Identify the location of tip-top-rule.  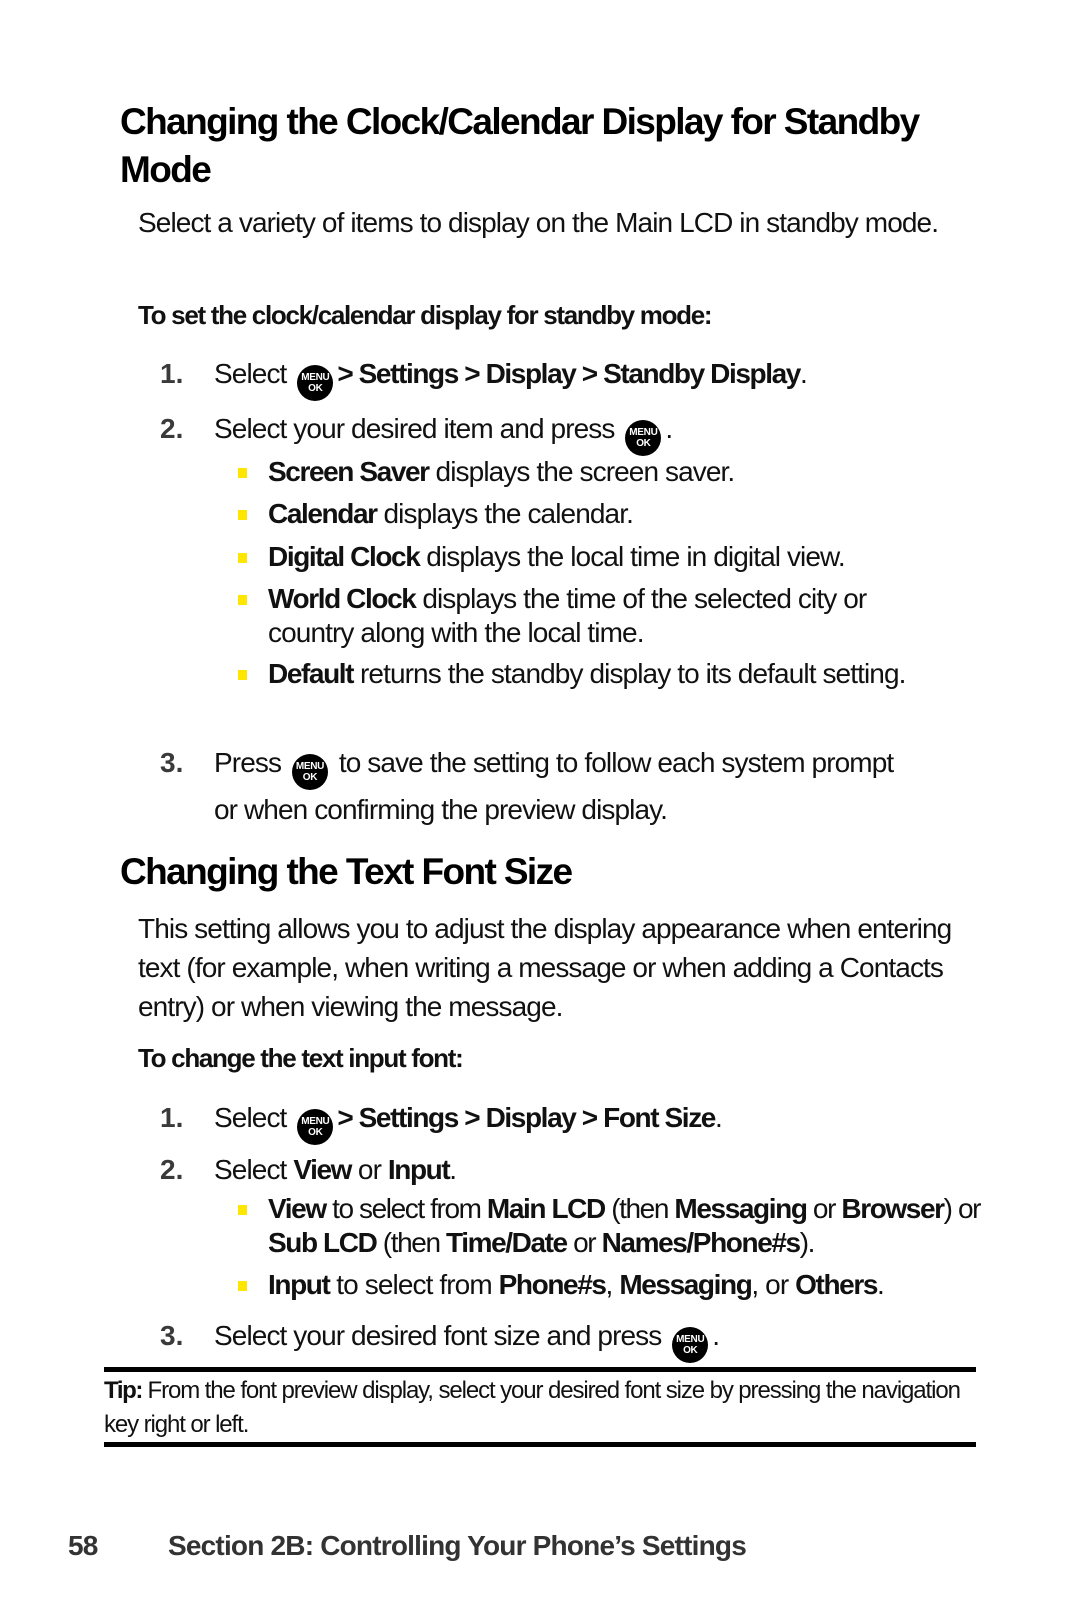
(540, 1369).